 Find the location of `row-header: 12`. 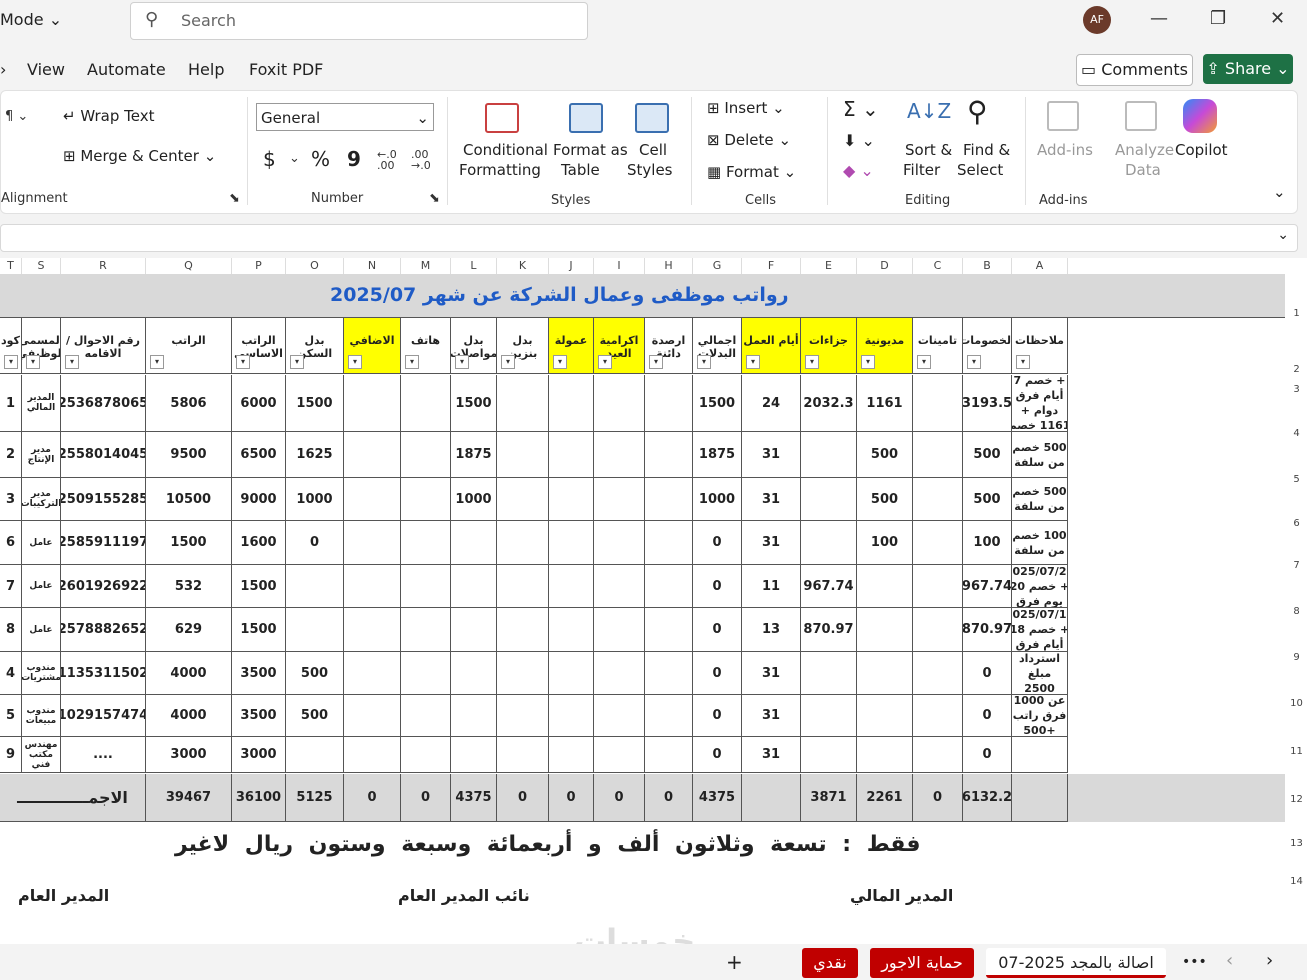

row-header: 12 is located at coordinates (1296, 799).